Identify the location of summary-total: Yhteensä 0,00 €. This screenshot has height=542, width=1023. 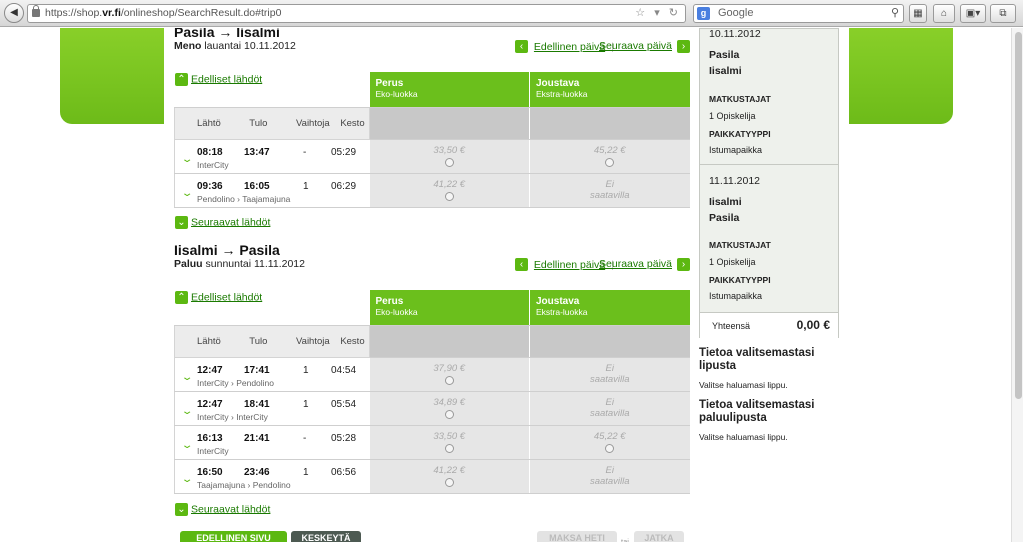
(769, 325).